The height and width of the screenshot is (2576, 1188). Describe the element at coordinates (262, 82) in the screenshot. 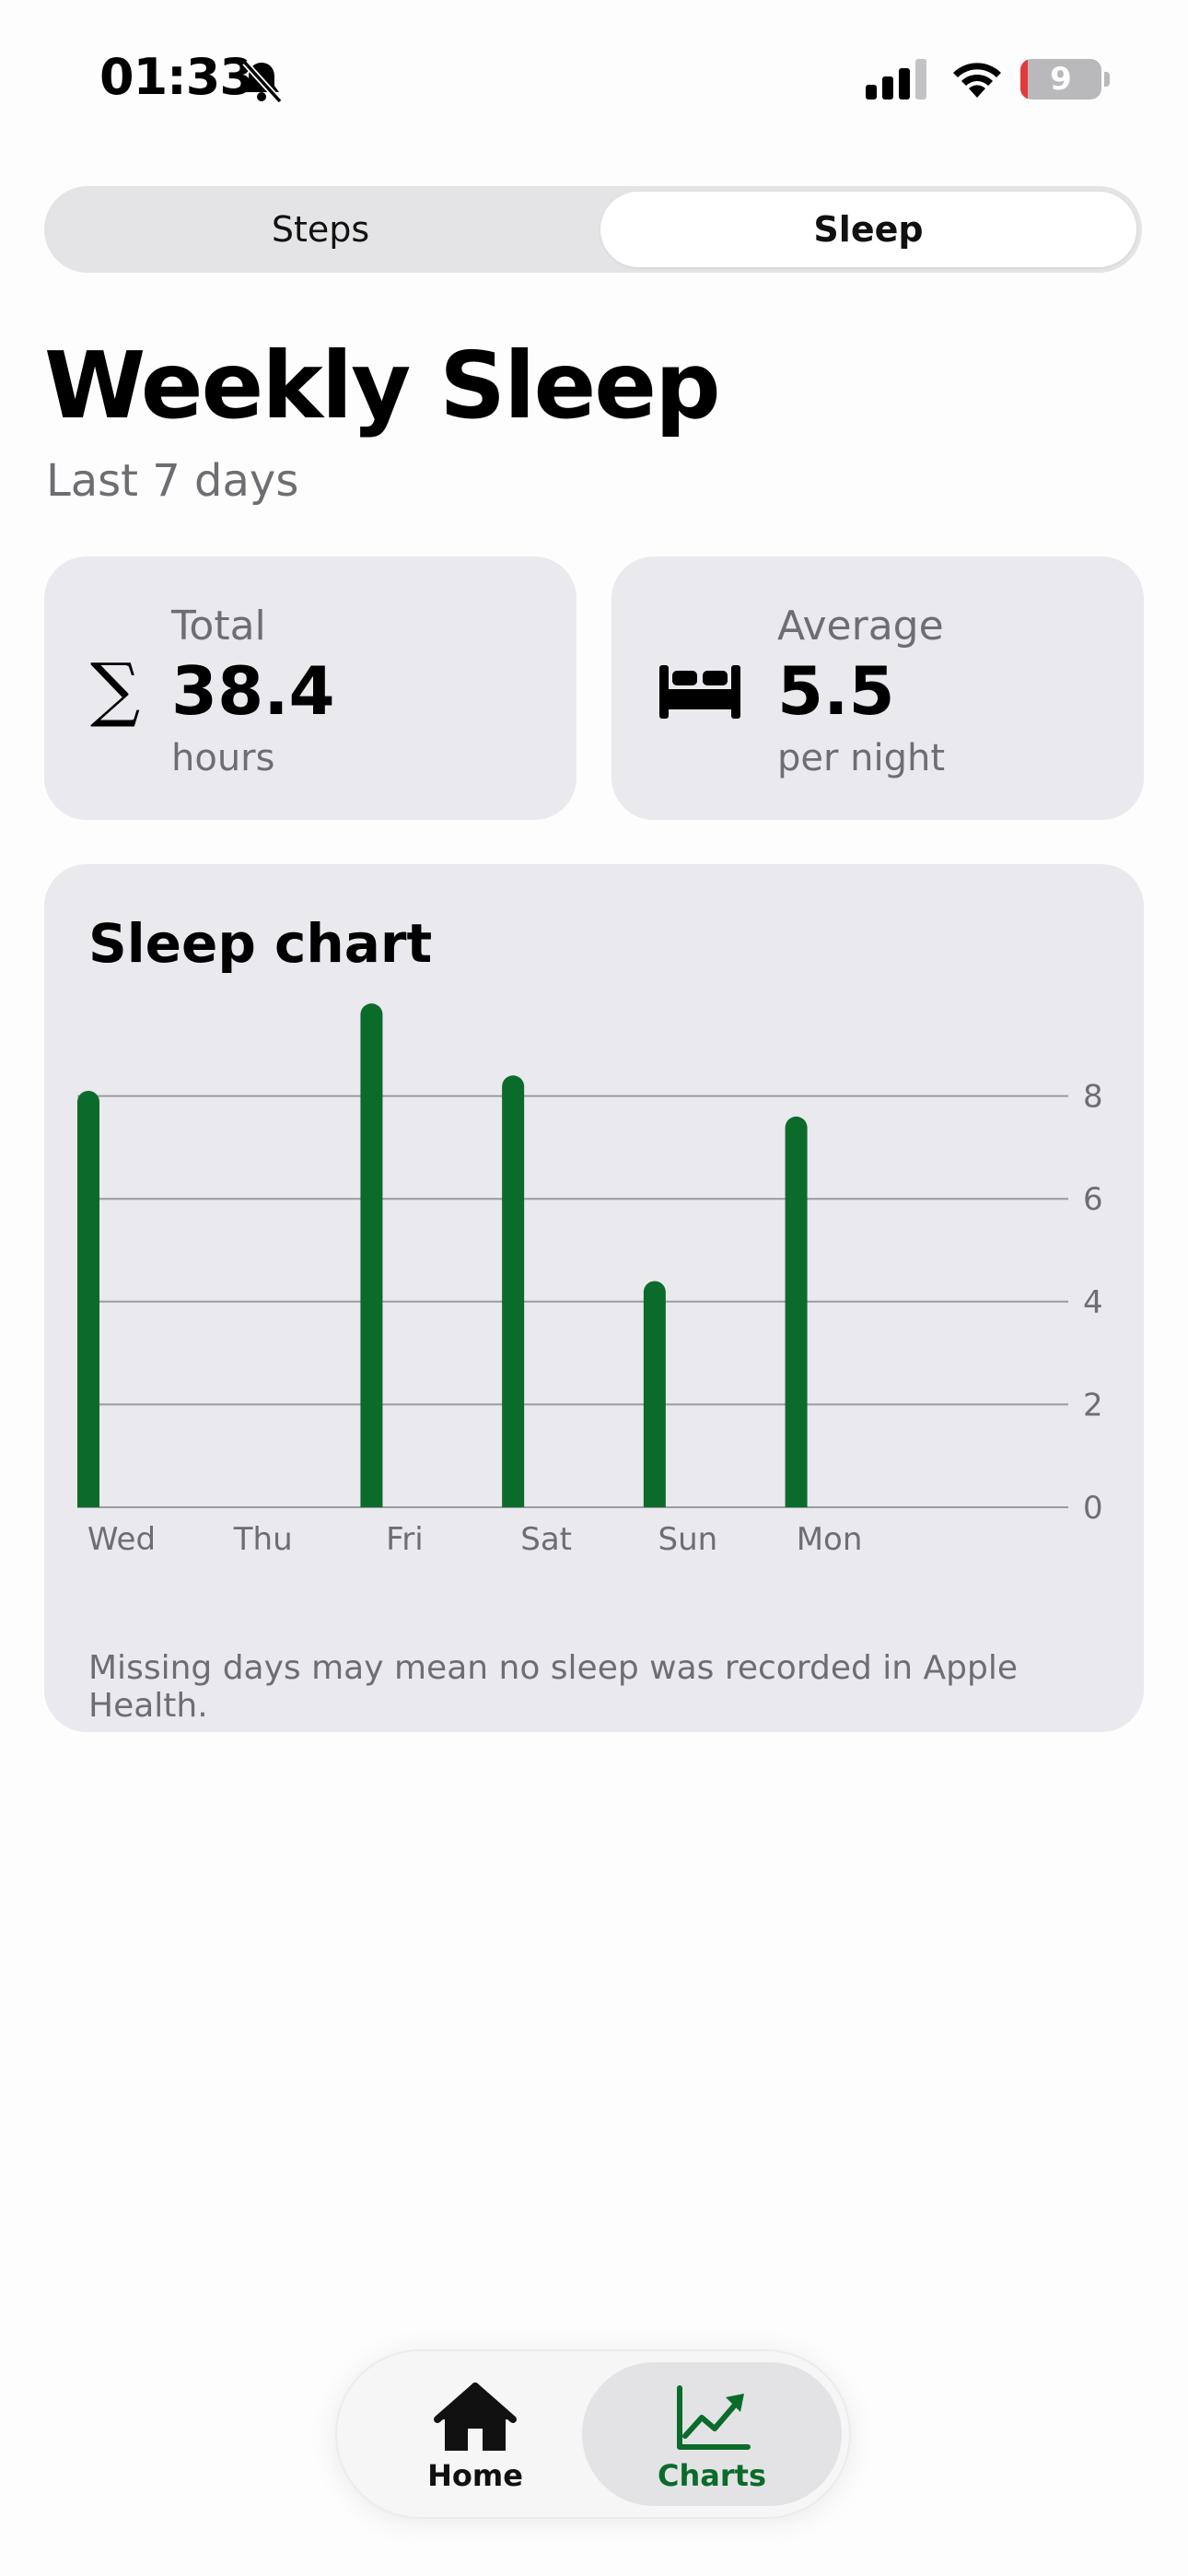

I see `bell-slash-icon` at that location.